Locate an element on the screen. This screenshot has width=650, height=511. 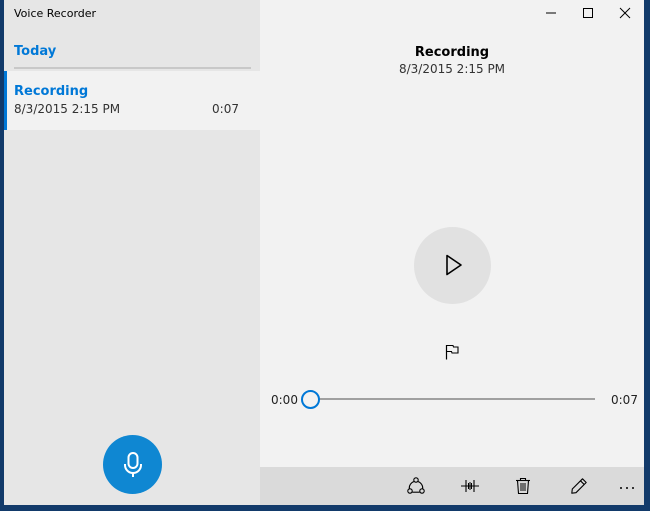
minimize-button is located at coordinates (551, 13).